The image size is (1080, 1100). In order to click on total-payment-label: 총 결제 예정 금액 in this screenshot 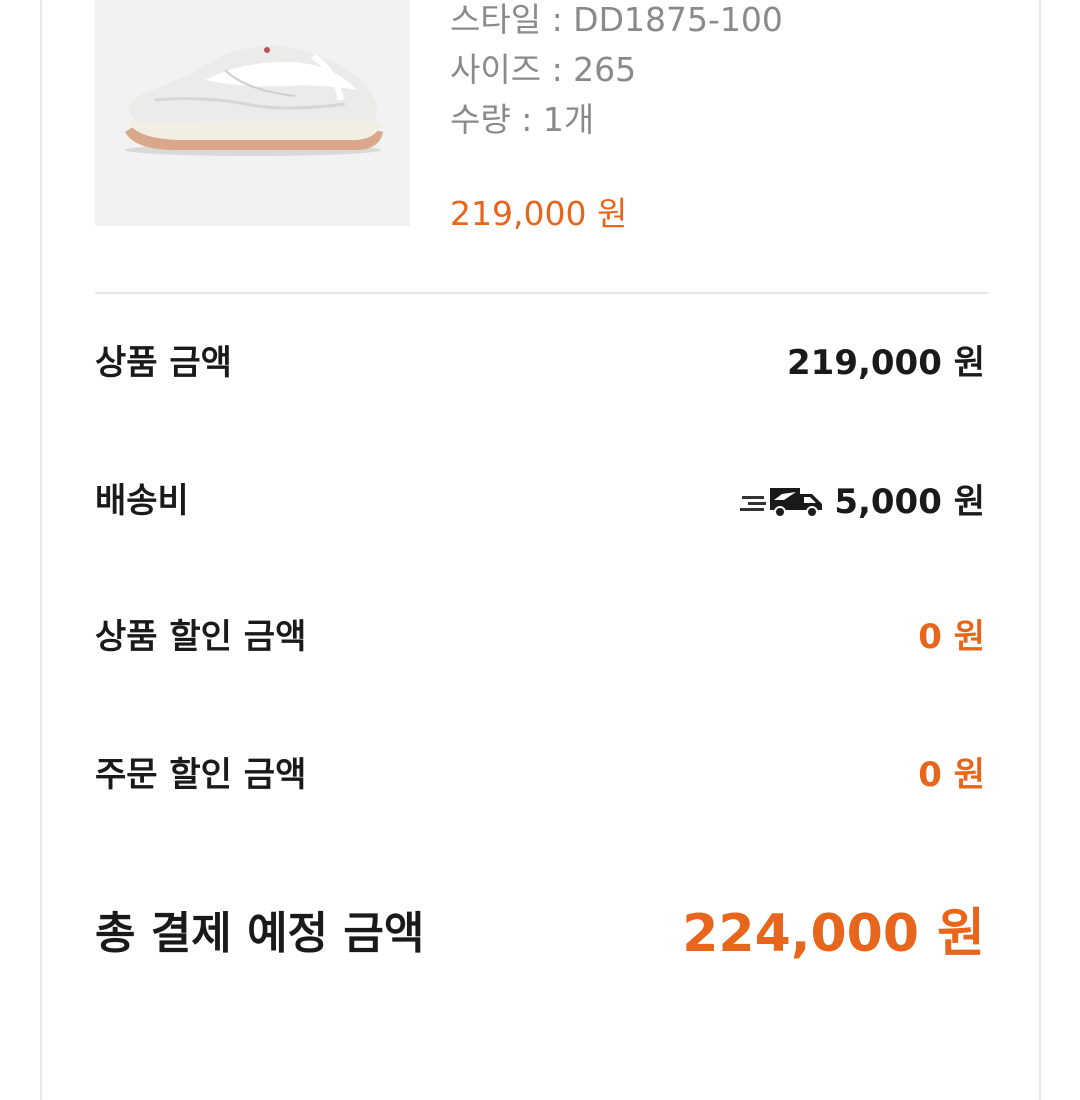, I will do `click(260, 933)`.